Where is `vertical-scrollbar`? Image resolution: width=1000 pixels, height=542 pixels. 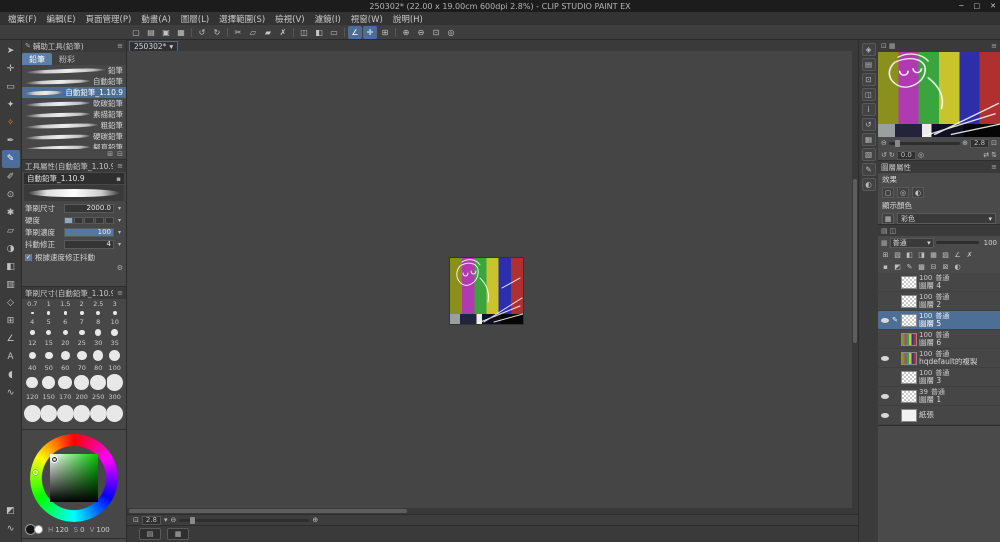 vertical-scrollbar is located at coordinates (855, 279).